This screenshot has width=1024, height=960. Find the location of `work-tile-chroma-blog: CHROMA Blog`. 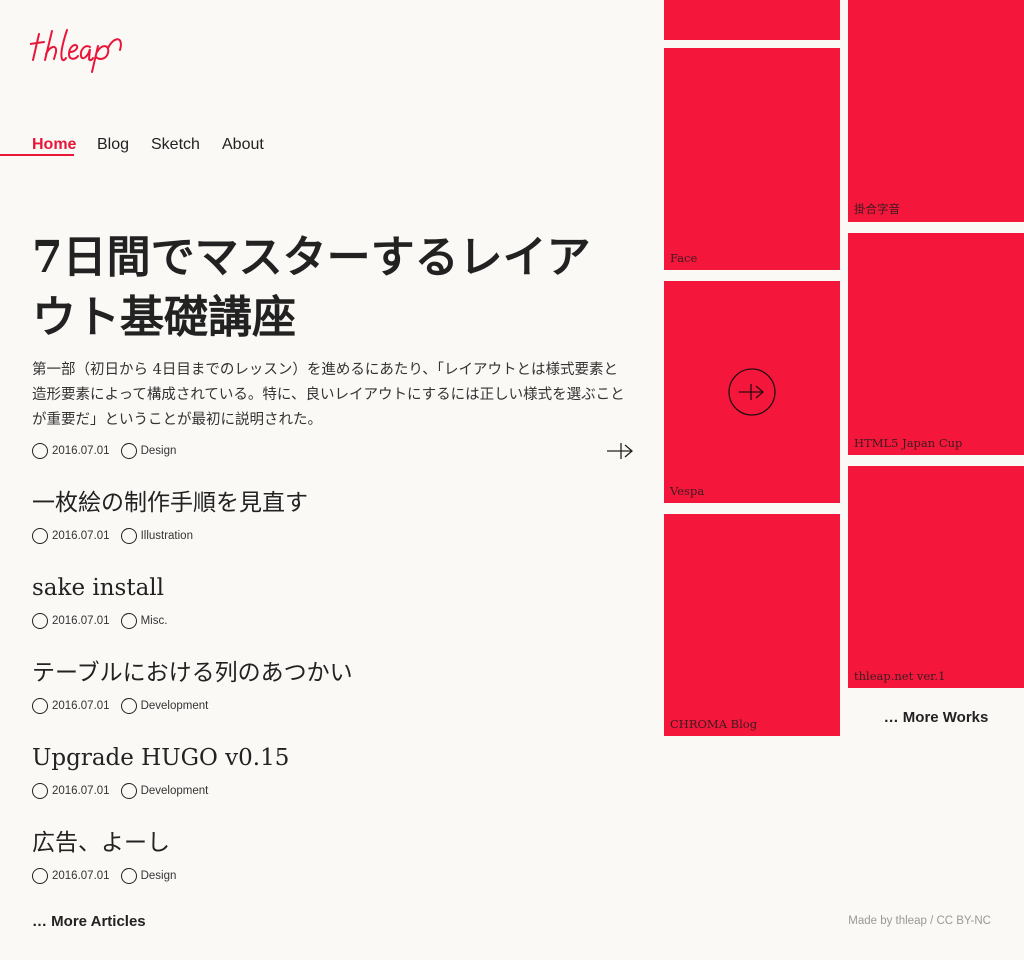

work-tile-chroma-blog: CHROMA Blog is located at coordinates (752, 625).